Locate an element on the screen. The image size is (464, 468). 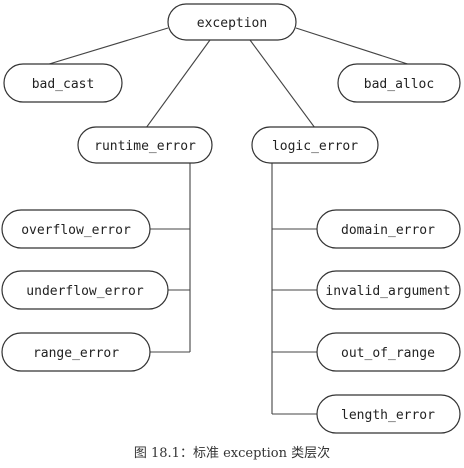
node-domain-error: domain_error is located at coordinates (388, 229).